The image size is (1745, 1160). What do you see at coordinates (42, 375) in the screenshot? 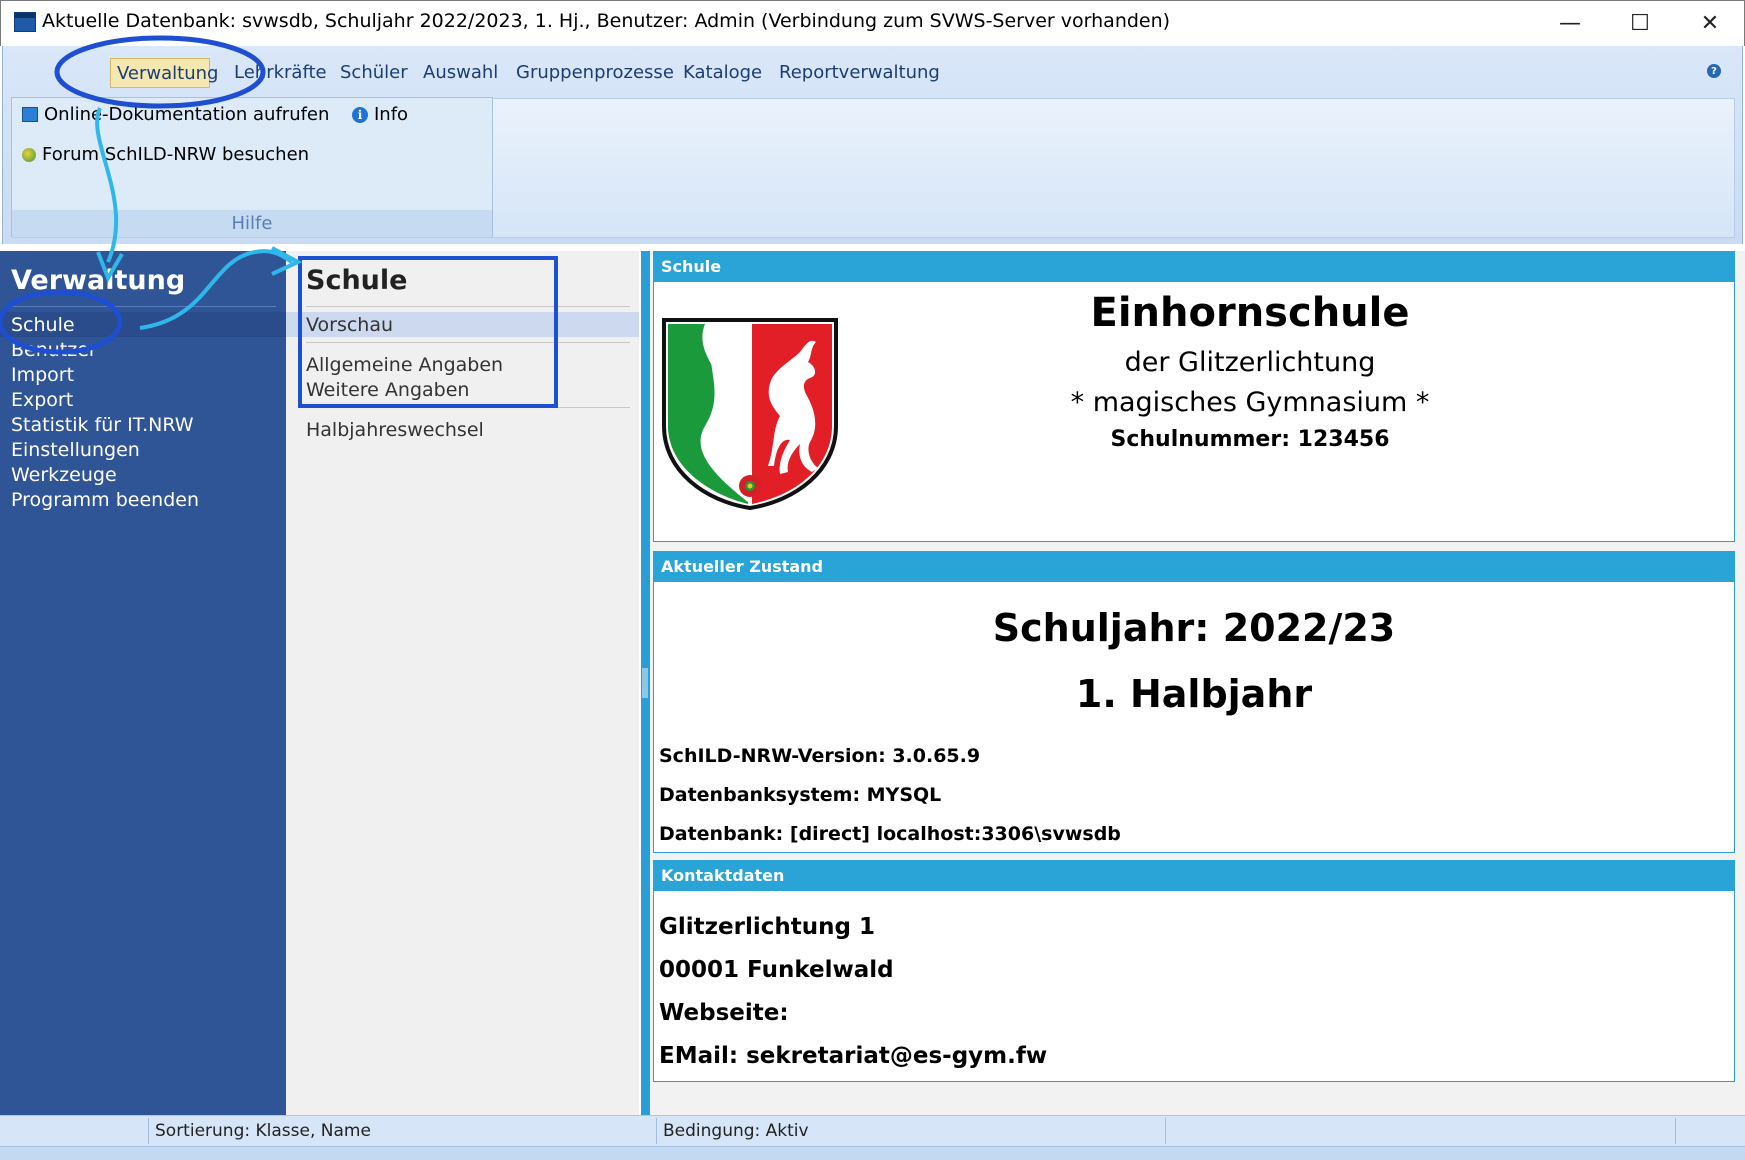
I see `nav-item-import: Import` at bounding box center [42, 375].